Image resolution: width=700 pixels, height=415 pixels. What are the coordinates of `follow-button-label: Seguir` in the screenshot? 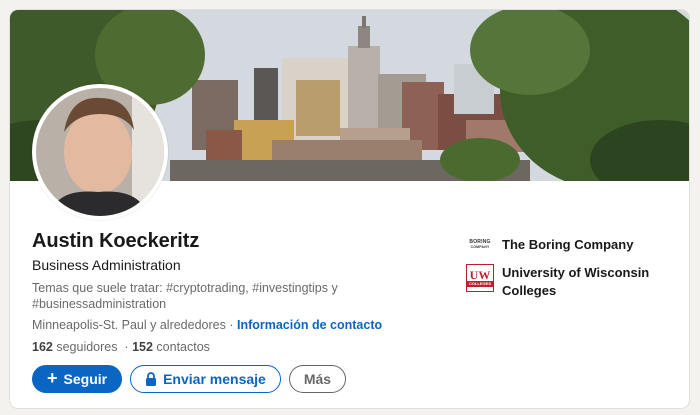 It's located at (85, 379).